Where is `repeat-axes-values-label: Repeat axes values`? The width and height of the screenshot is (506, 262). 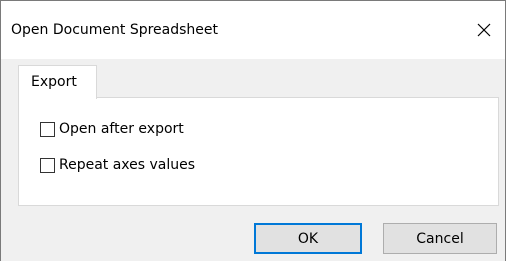
repeat-axes-values-label: Repeat axes values is located at coordinates (127, 165).